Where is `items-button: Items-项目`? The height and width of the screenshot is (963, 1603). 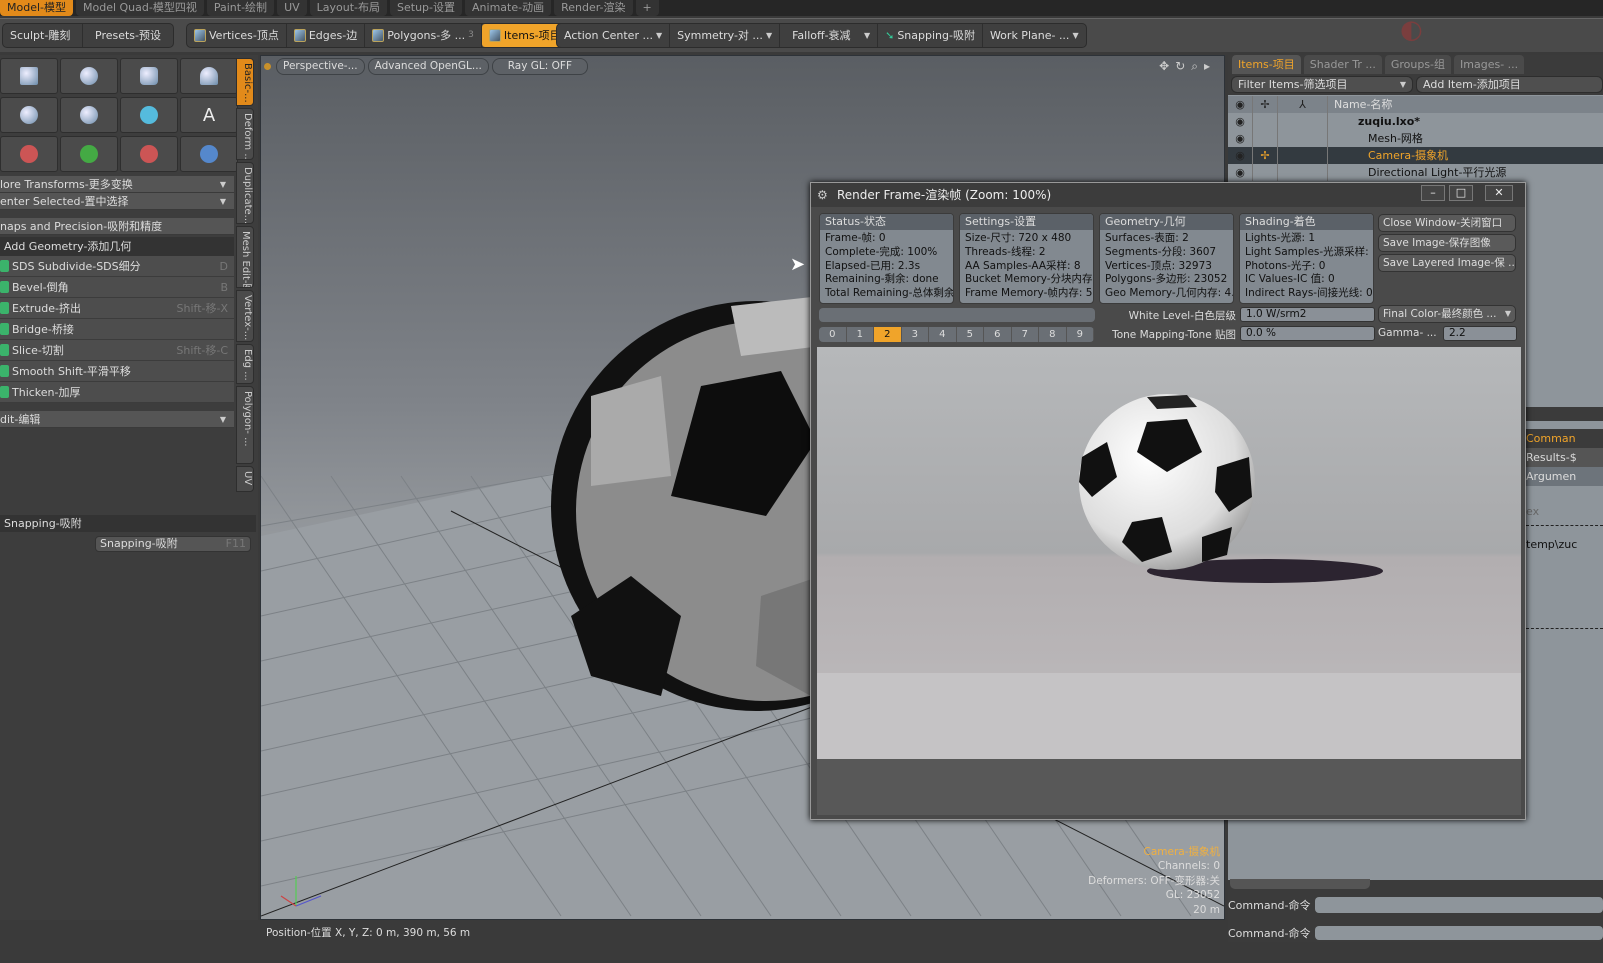 items-button: Items-项目 is located at coordinates (524, 35).